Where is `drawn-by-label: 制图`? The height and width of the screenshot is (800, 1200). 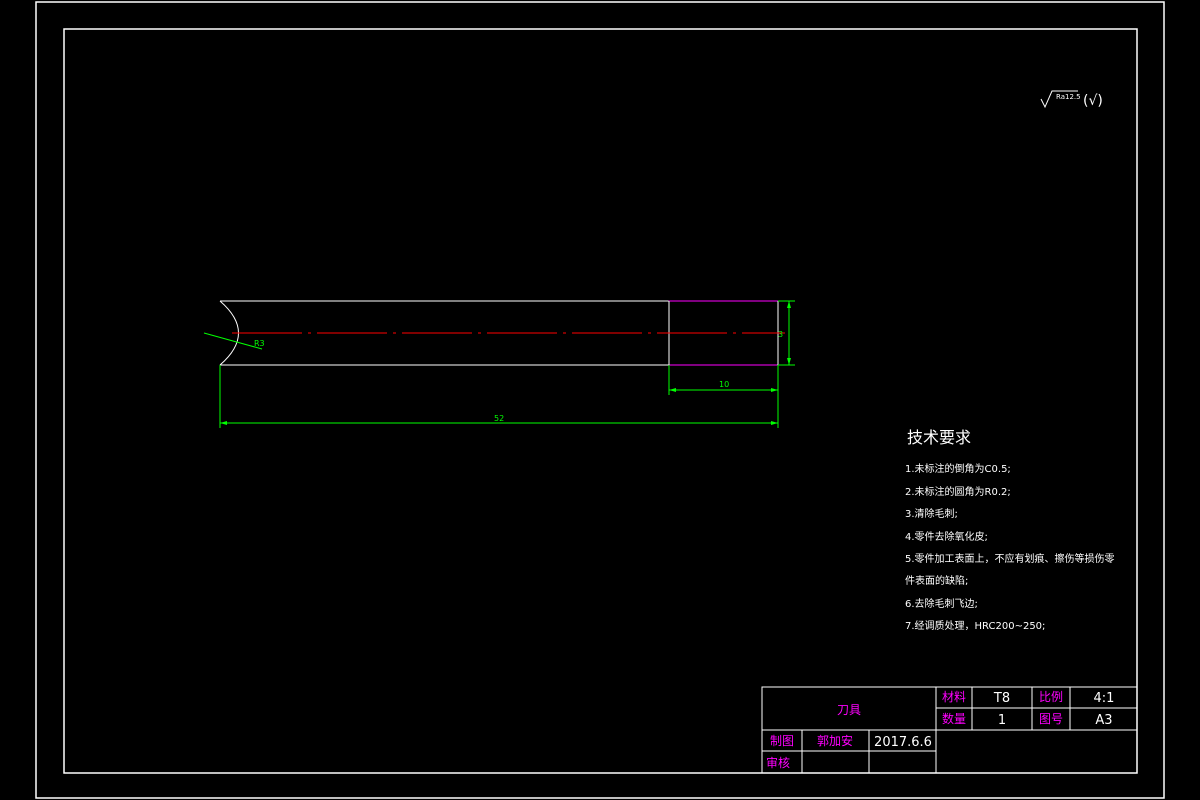 drawn-by-label: 制图 is located at coordinates (782, 741).